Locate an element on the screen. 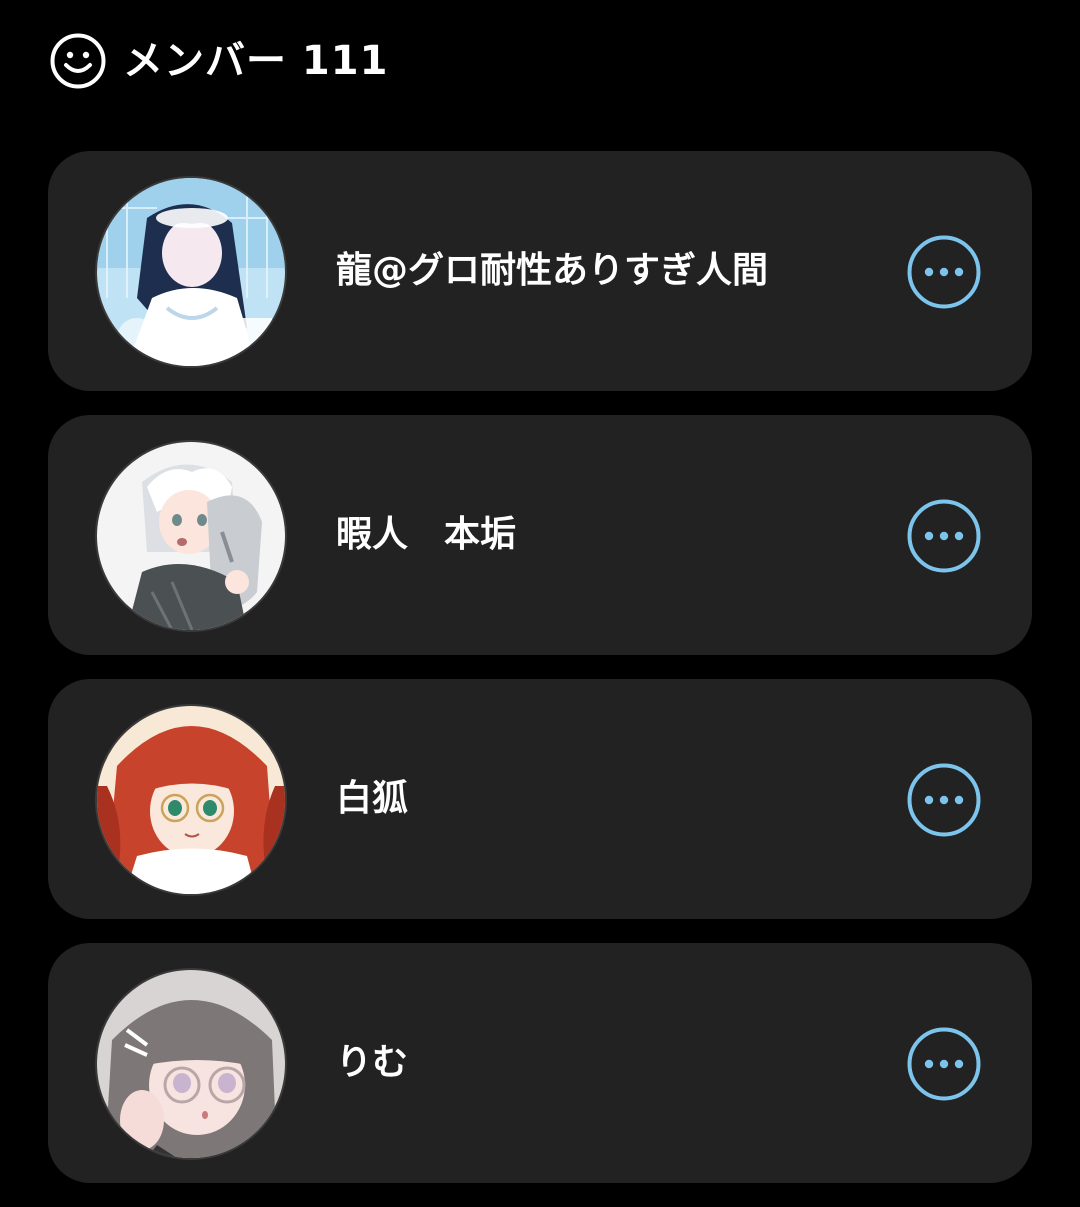 Image resolution: width=1080 pixels, height=1207 pixels. member-name: 暇人 本垢 is located at coordinates (426, 534).